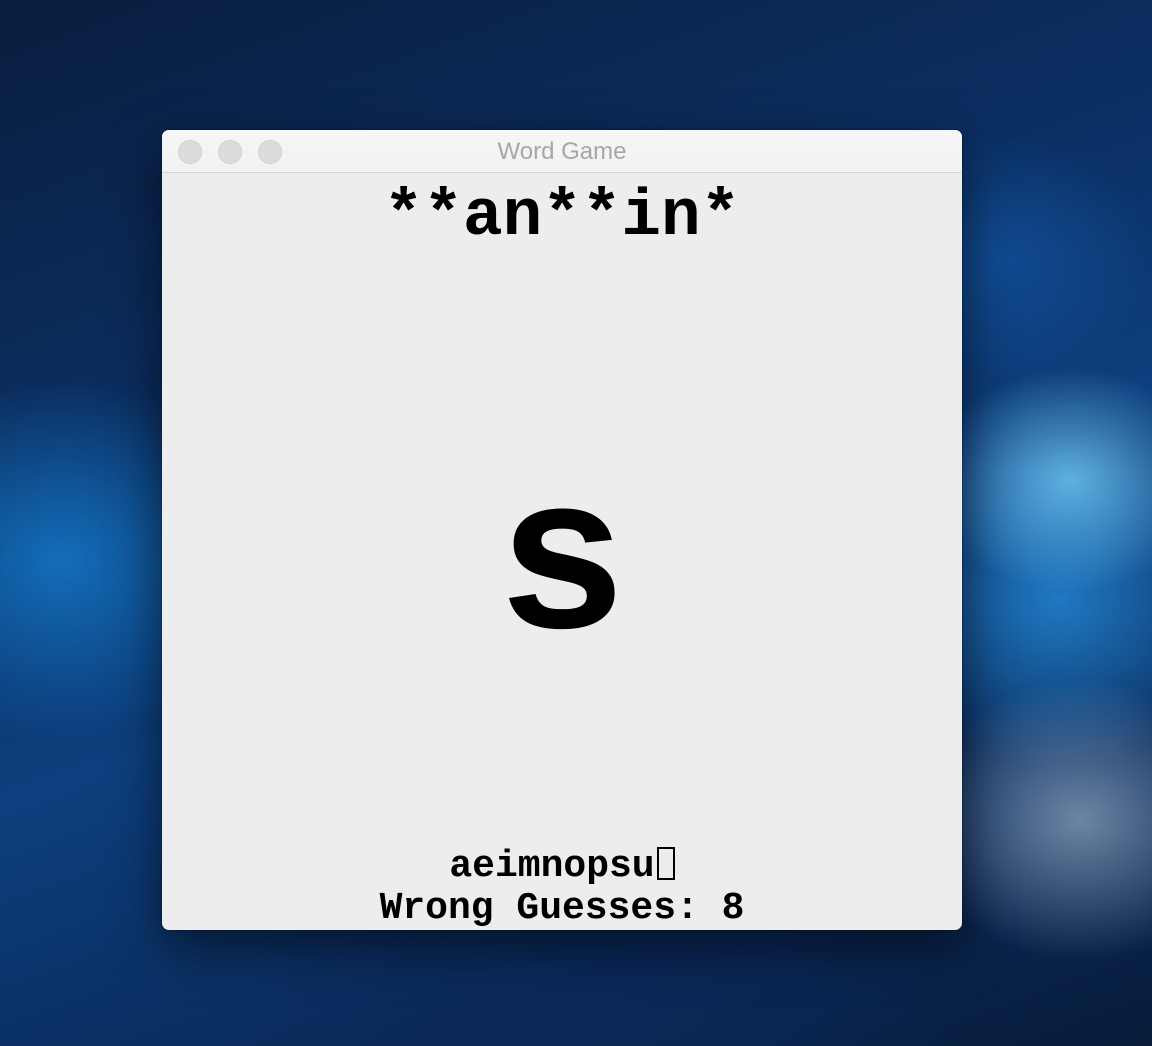 The image size is (1152, 1046). What do you see at coordinates (552, 866) in the screenshot?
I see `guessed-letters: aeimnopsu` at bounding box center [552, 866].